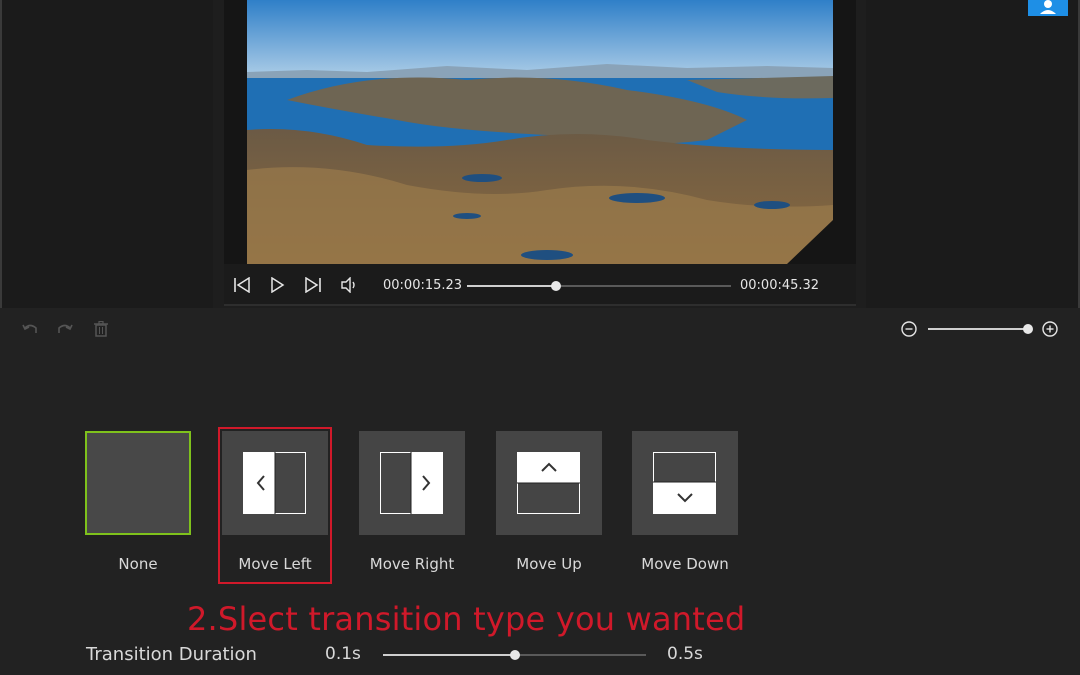  Describe the element at coordinates (349, 285) in the screenshot. I see `volume-icon` at that location.